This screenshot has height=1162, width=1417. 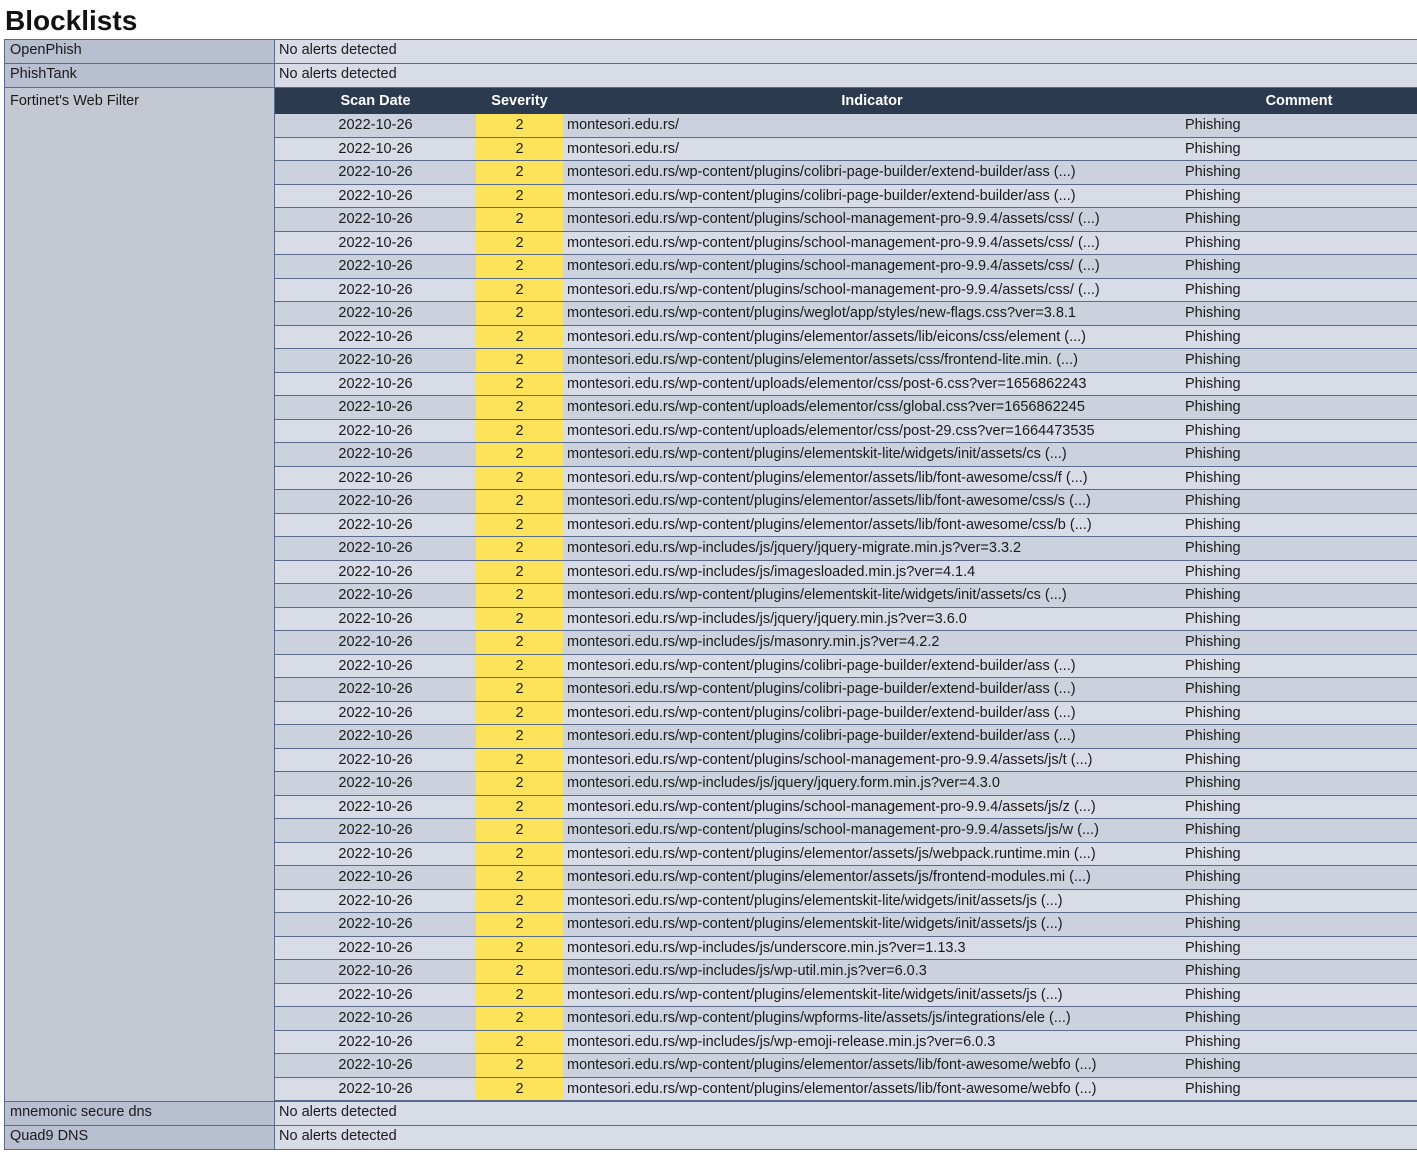 What do you see at coordinates (139, 51) in the screenshot?
I see `source-name: OpenPhish` at bounding box center [139, 51].